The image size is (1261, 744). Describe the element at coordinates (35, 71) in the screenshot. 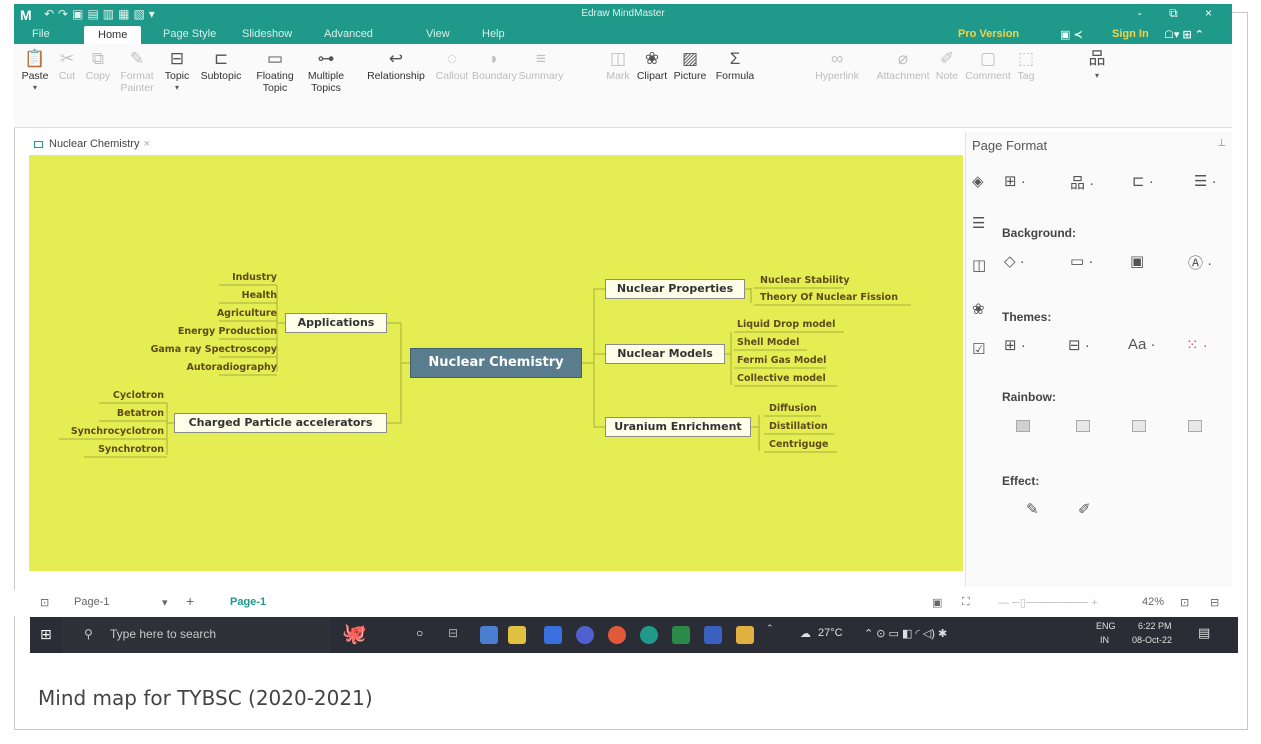

I see `paste-button: 📋 Paste ▾` at that location.